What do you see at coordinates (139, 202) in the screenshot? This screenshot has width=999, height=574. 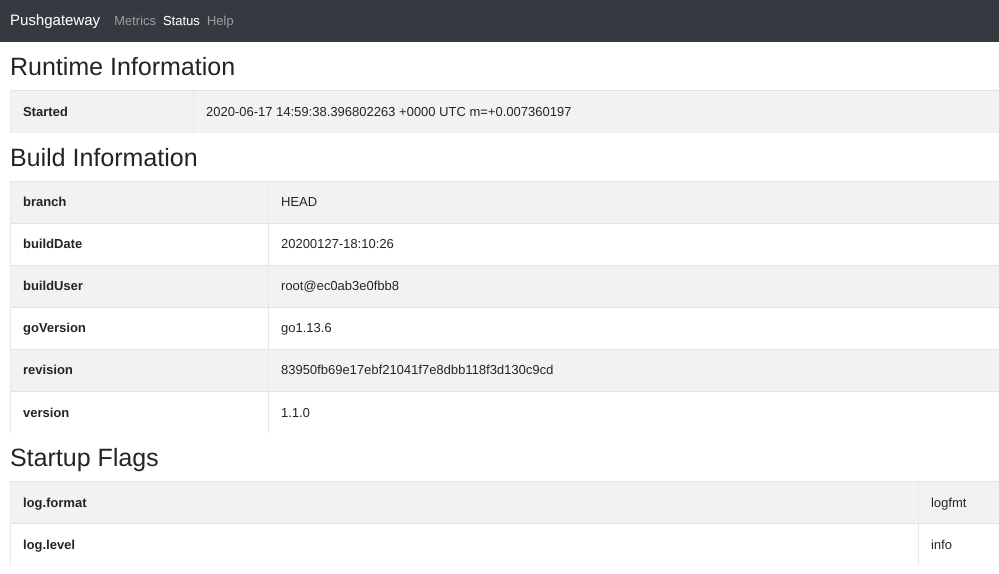 I see `key-cell: branch` at bounding box center [139, 202].